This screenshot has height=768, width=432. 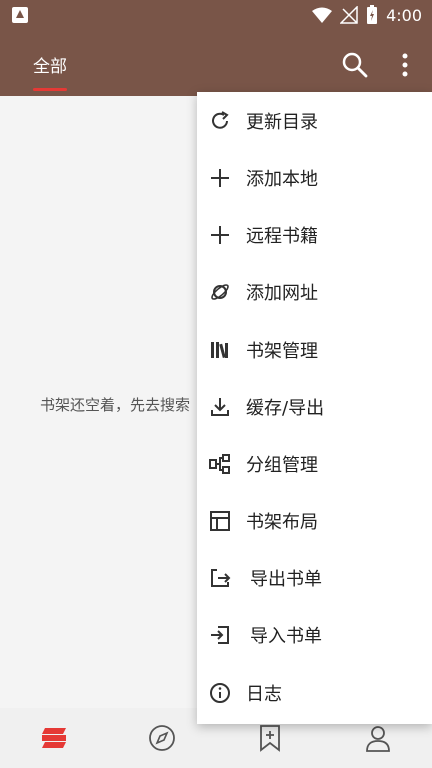 I want to click on menu-label: 添加网址, so click(x=282, y=293).